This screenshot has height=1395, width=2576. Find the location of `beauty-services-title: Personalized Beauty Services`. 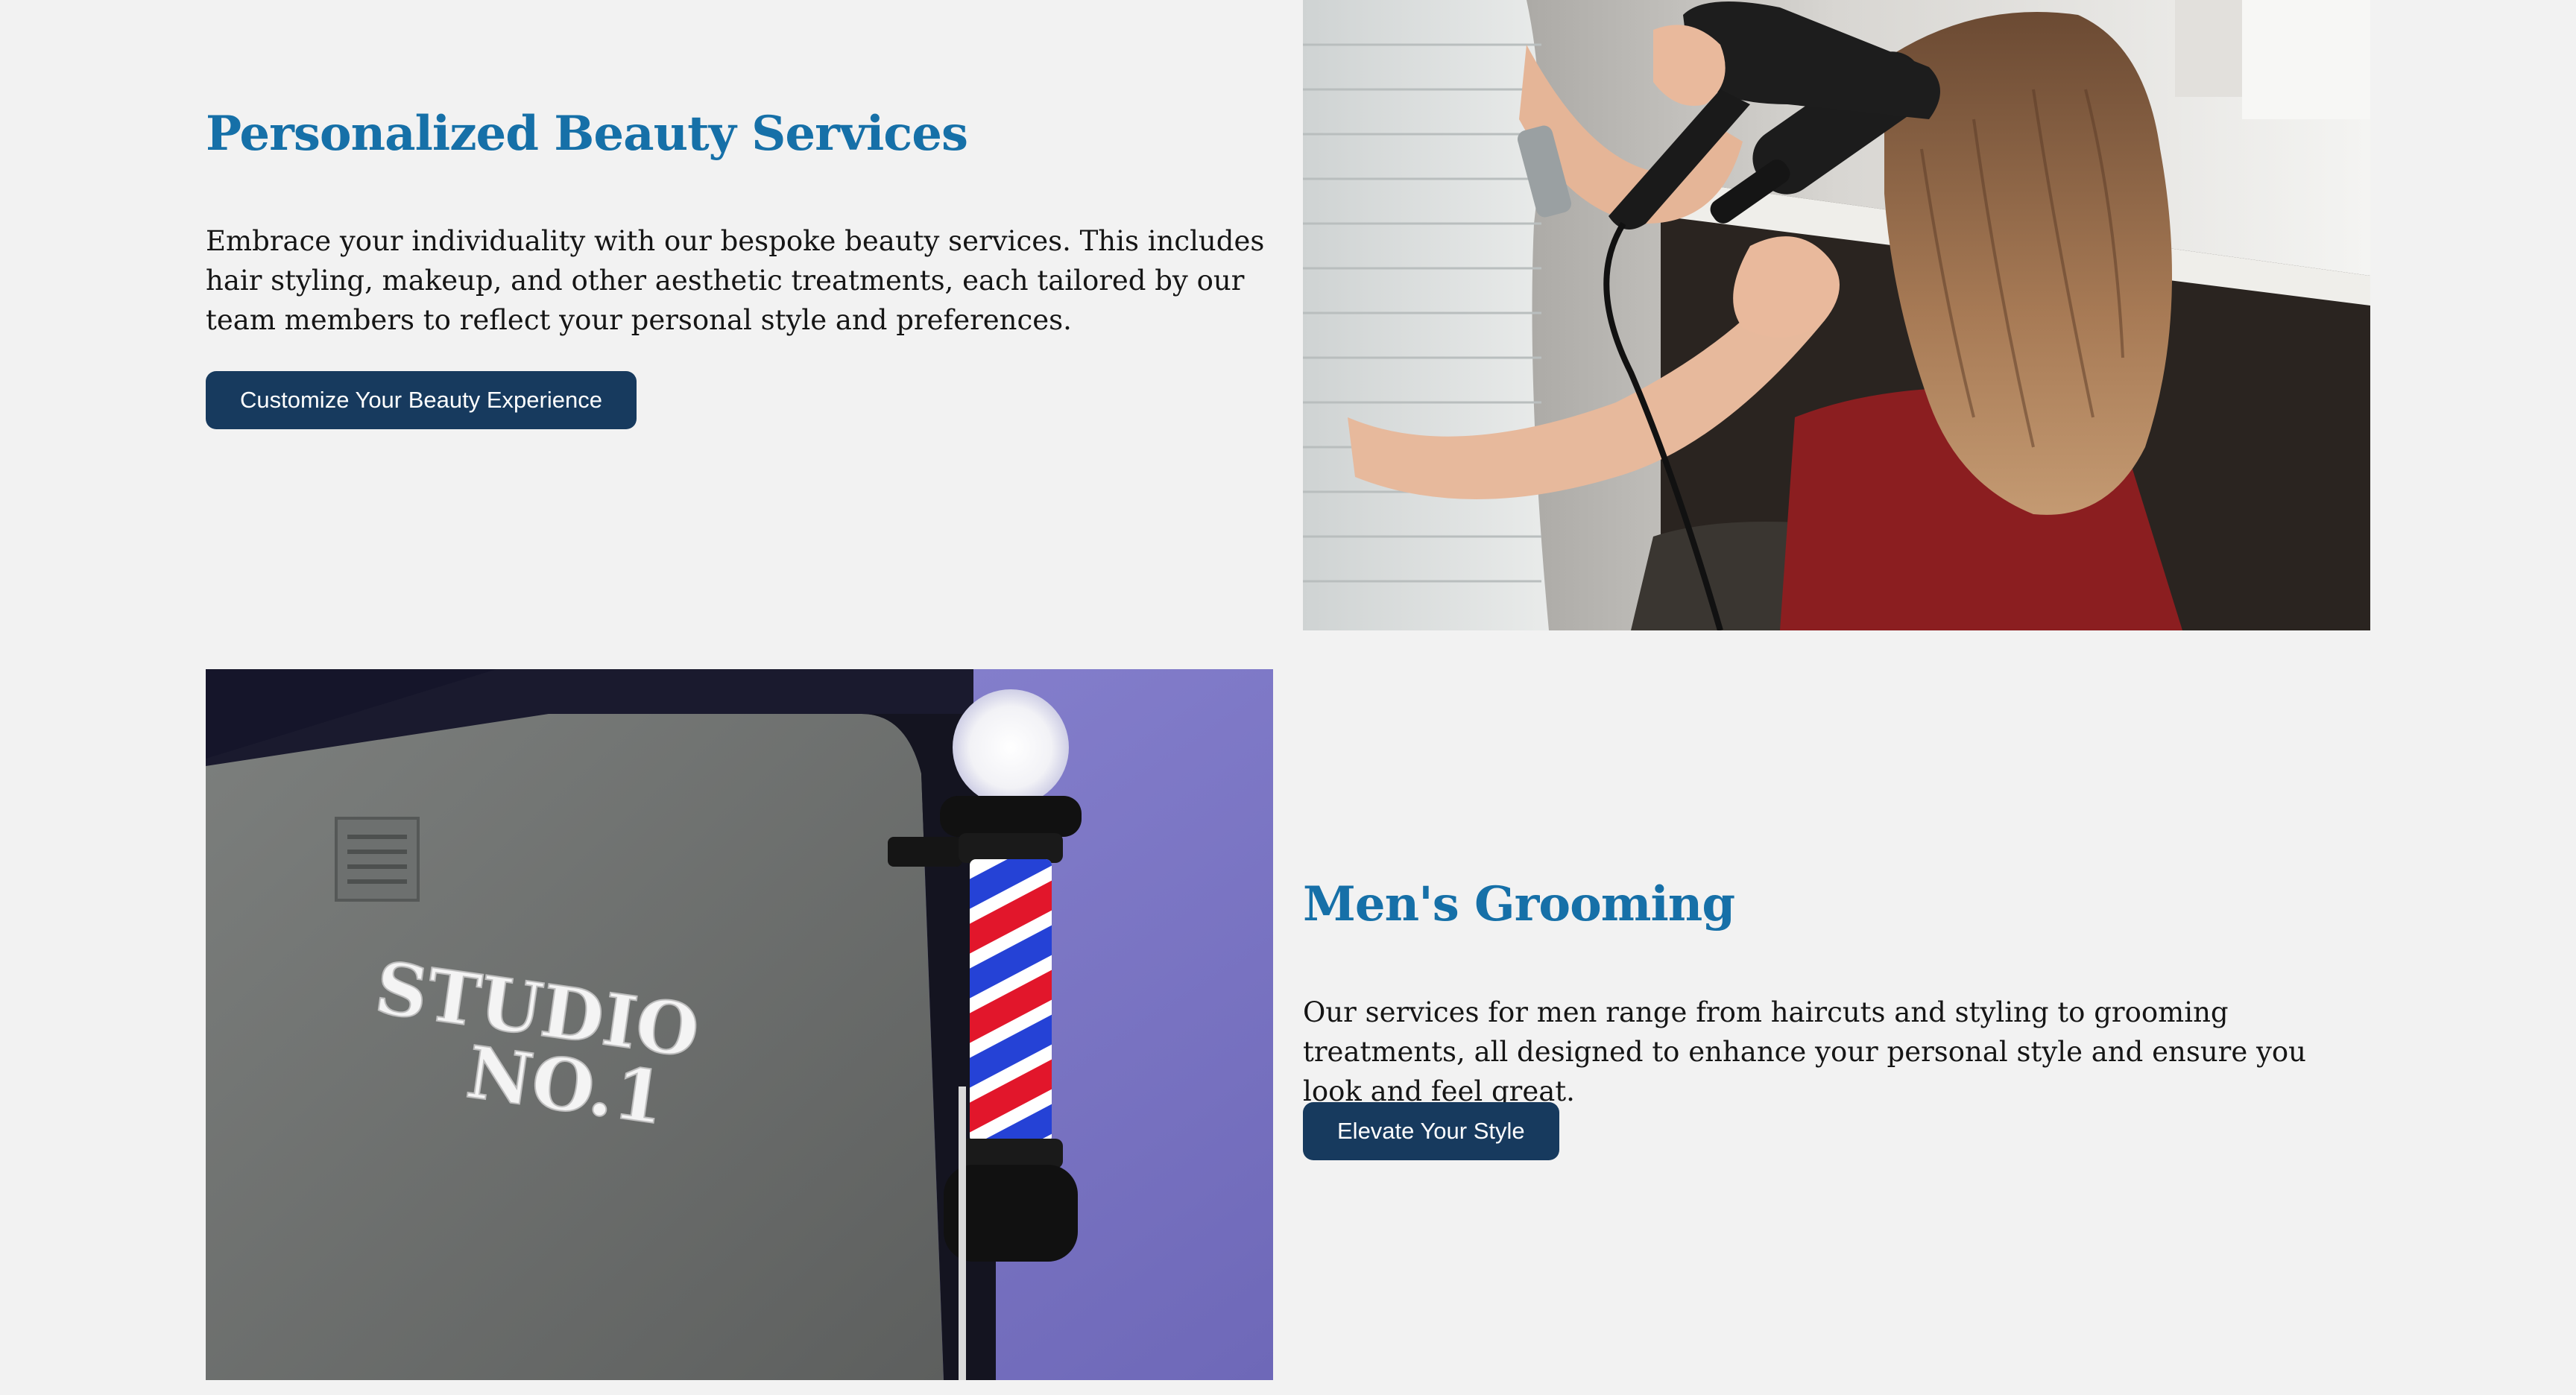

beauty-services-title: Personalized Beauty Services is located at coordinates (587, 134).